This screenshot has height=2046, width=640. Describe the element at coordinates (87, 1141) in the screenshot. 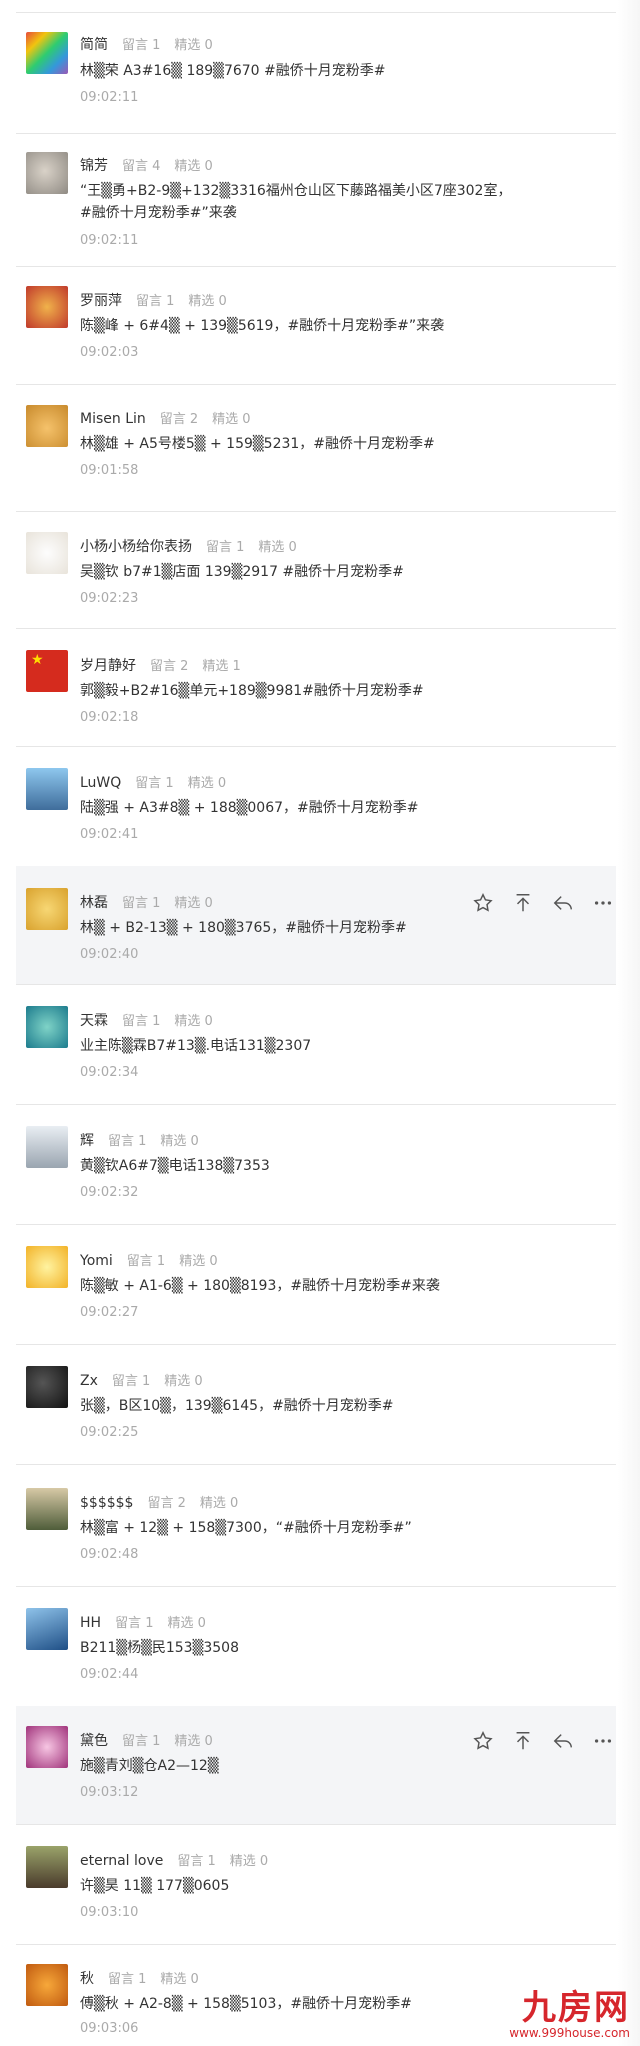

I see `user-nickname: 辉` at that location.